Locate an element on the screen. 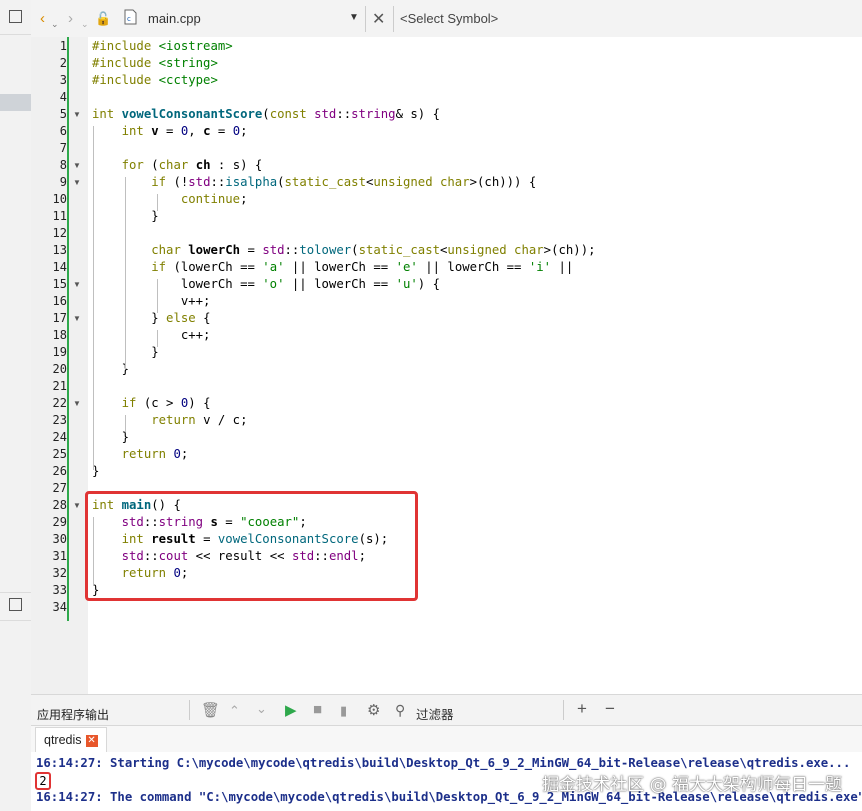  file-dropdown-icon: ▼ is located at coordinates (354, 17).